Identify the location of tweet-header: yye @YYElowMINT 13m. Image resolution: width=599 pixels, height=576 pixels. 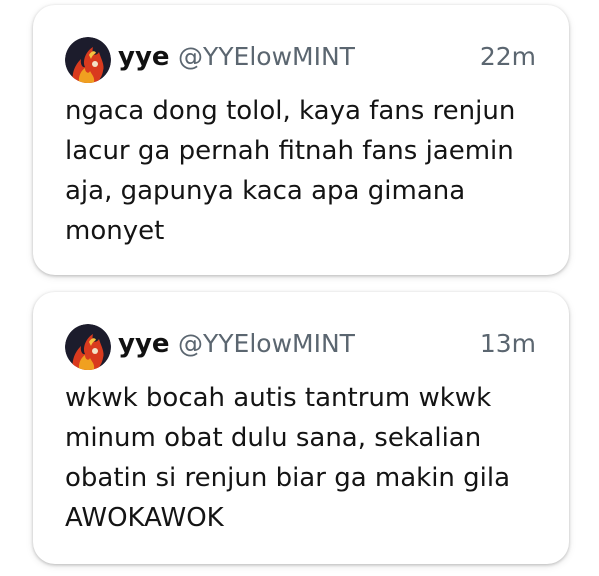
(300, 347).